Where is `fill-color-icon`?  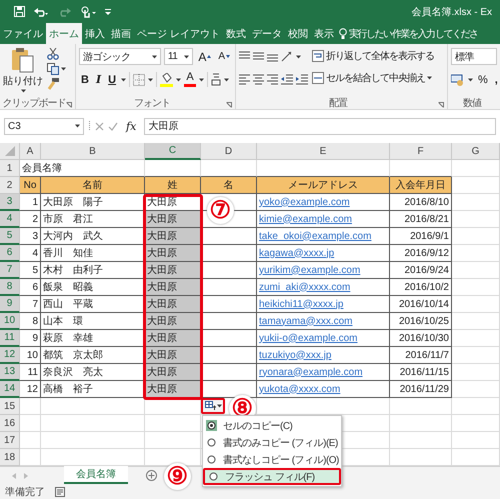
fill-color-icon is located at coordinates (167, 79).